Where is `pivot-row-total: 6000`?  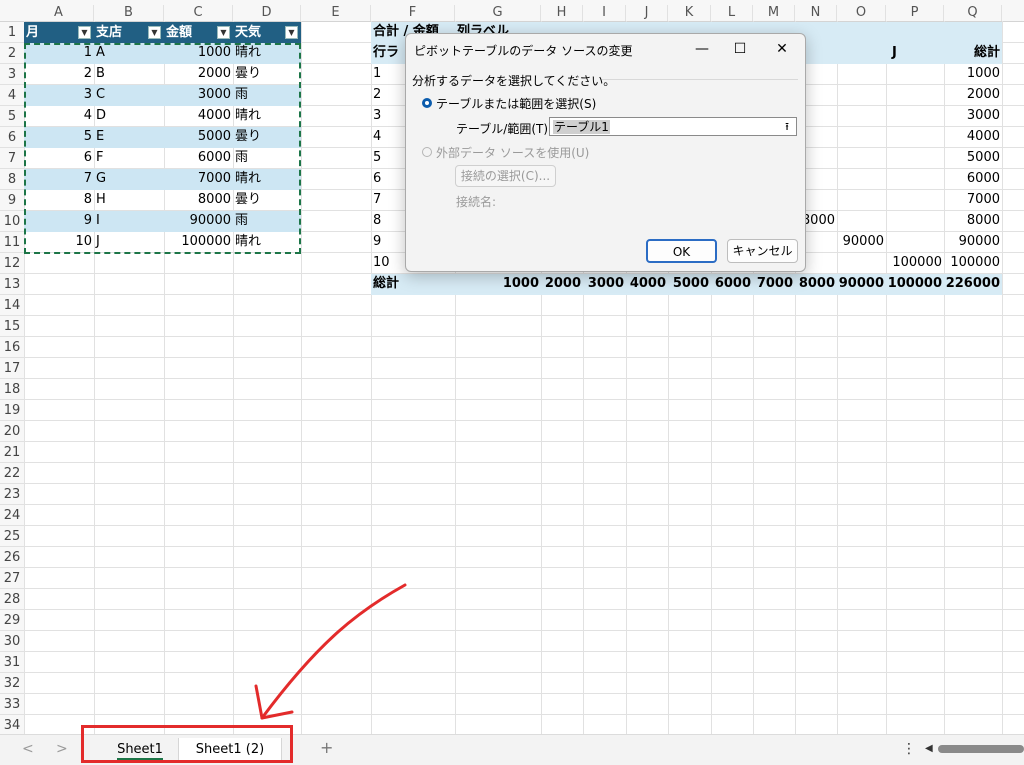
pivot-row-total: 6000 is located at coordinates (973, 179).